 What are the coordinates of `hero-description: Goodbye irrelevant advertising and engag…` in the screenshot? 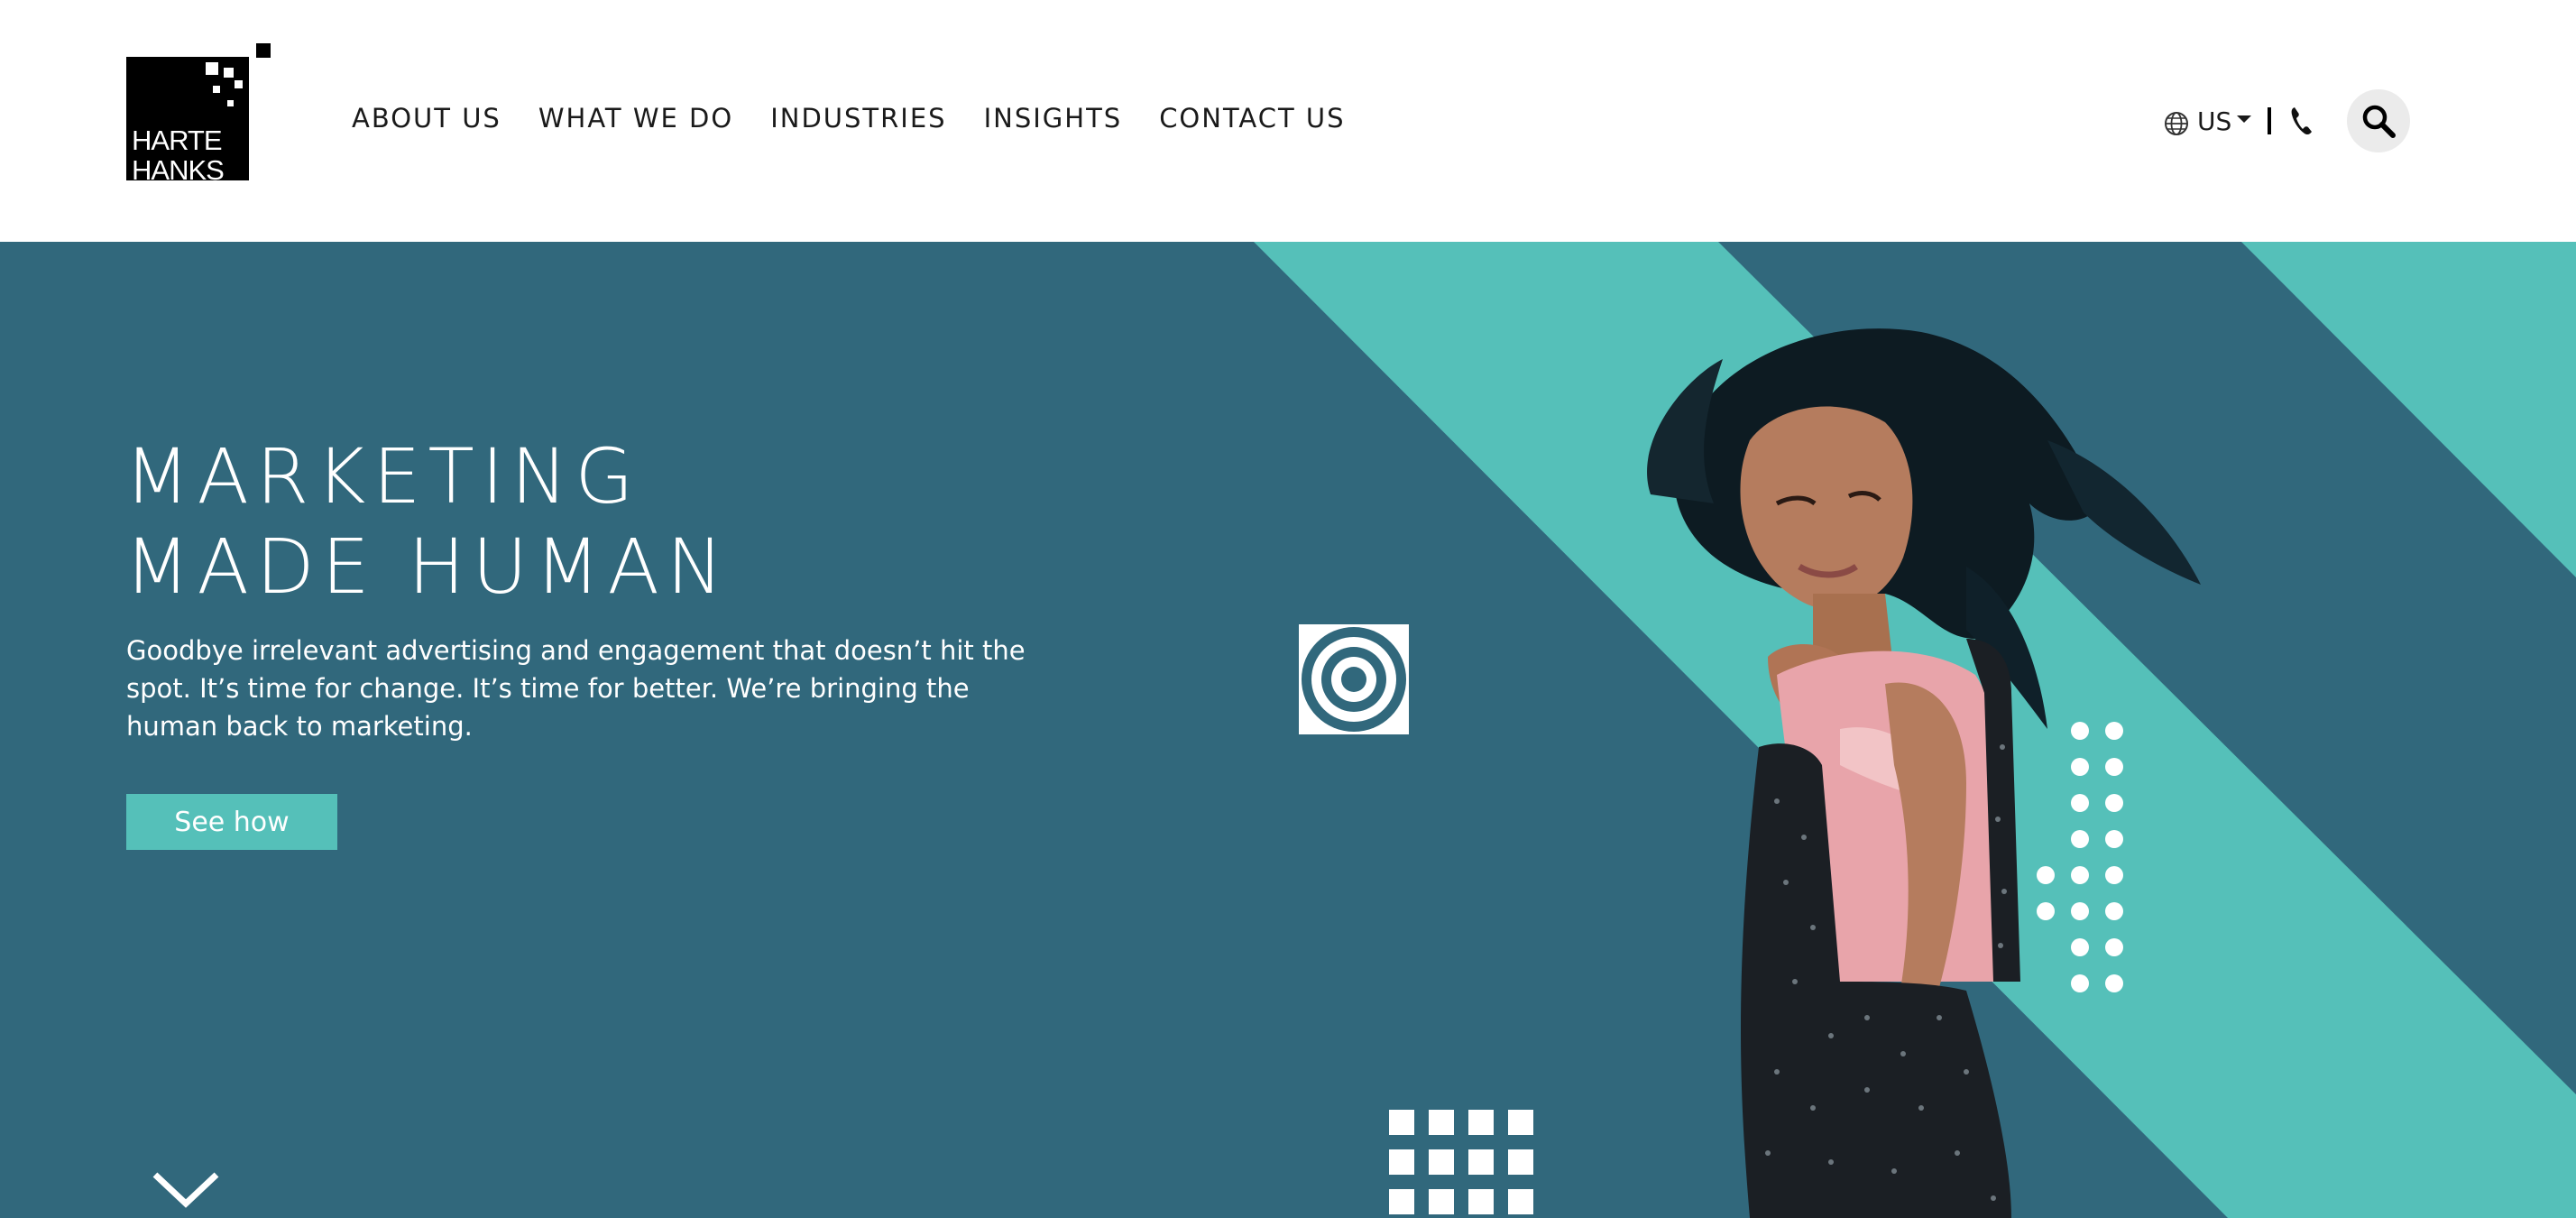 It's located at (576, 689).